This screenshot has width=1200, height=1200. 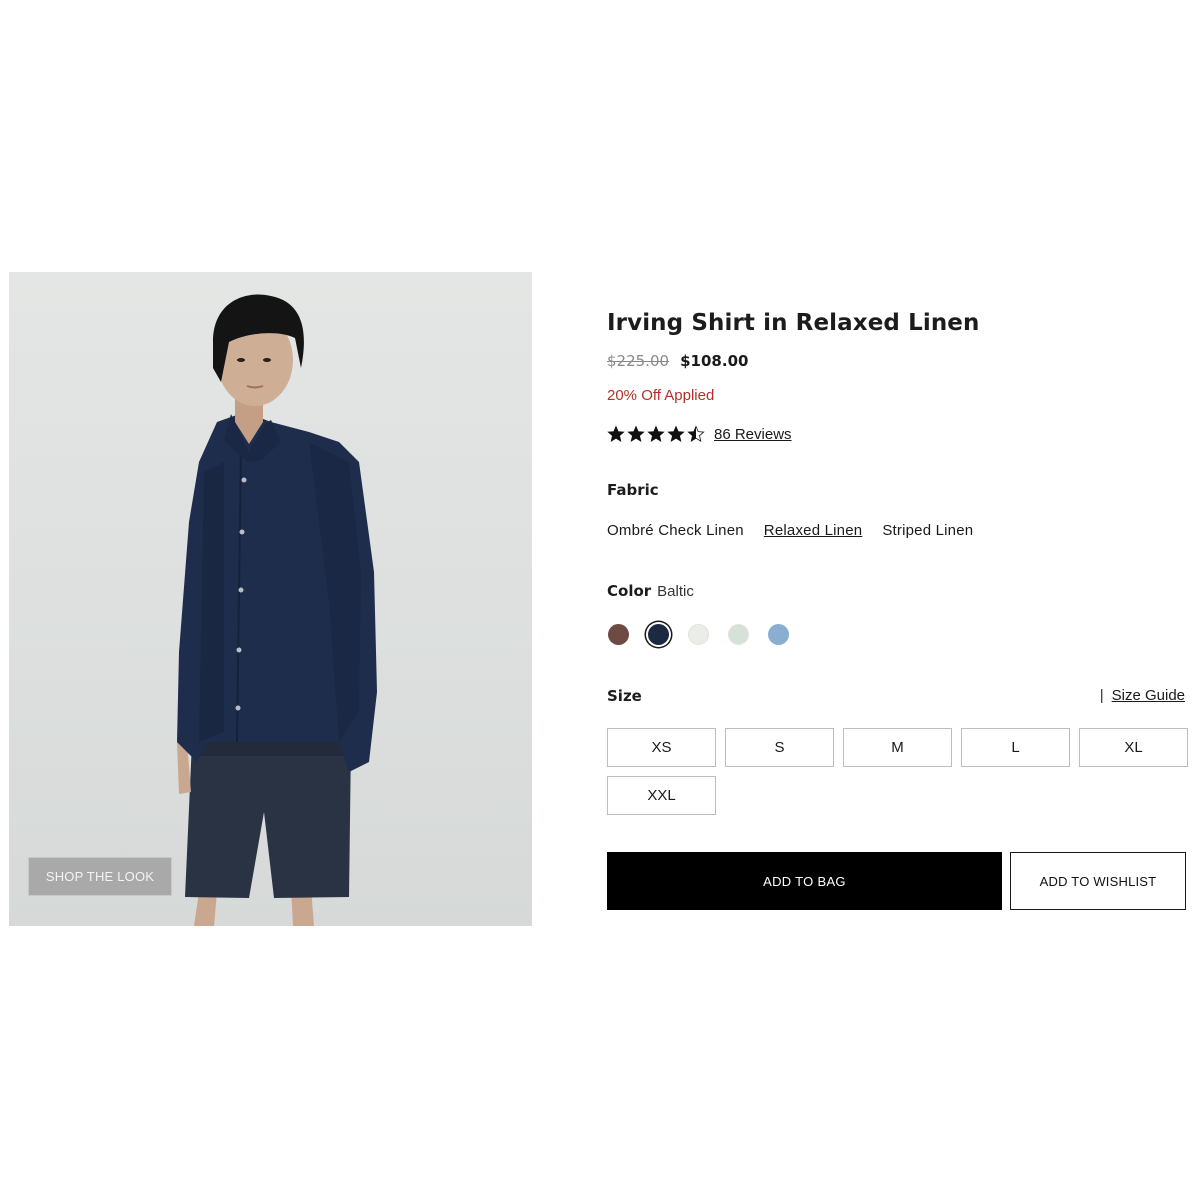 What do you see at coordinates (624, 696) in the screenshot?
I see `size-label: Size` at bounding box center [624, 696].